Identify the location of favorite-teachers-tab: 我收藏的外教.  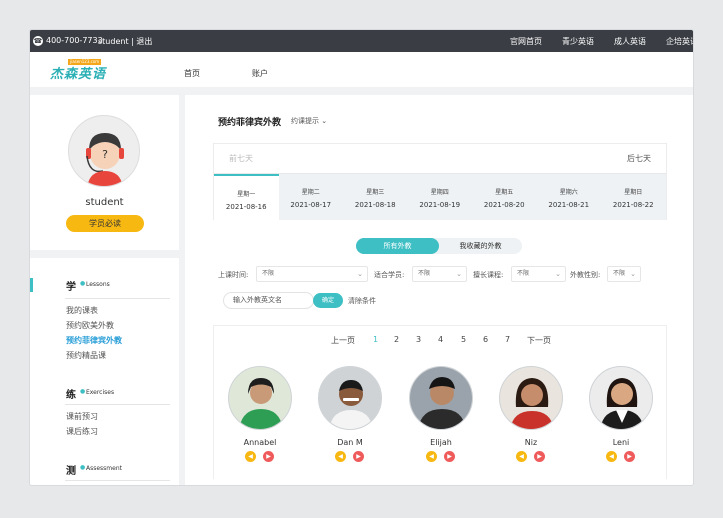
(480, 246).